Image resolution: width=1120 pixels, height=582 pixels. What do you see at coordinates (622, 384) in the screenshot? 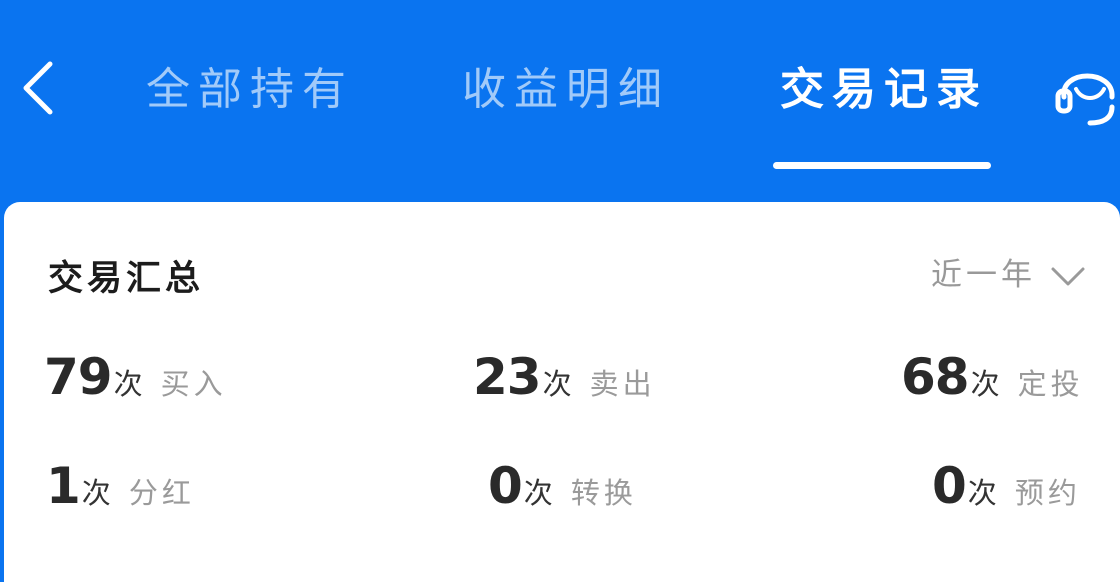
I see `stat-label: 卖出` at bounding box center [622, 384].